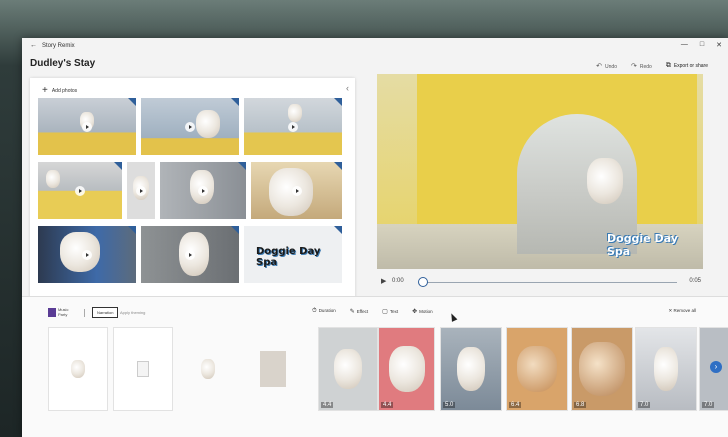  What do you see at coordinates (415, 312) in the screenshot?
I see `motion-icon: ✥` at bounding box center [415, 312].